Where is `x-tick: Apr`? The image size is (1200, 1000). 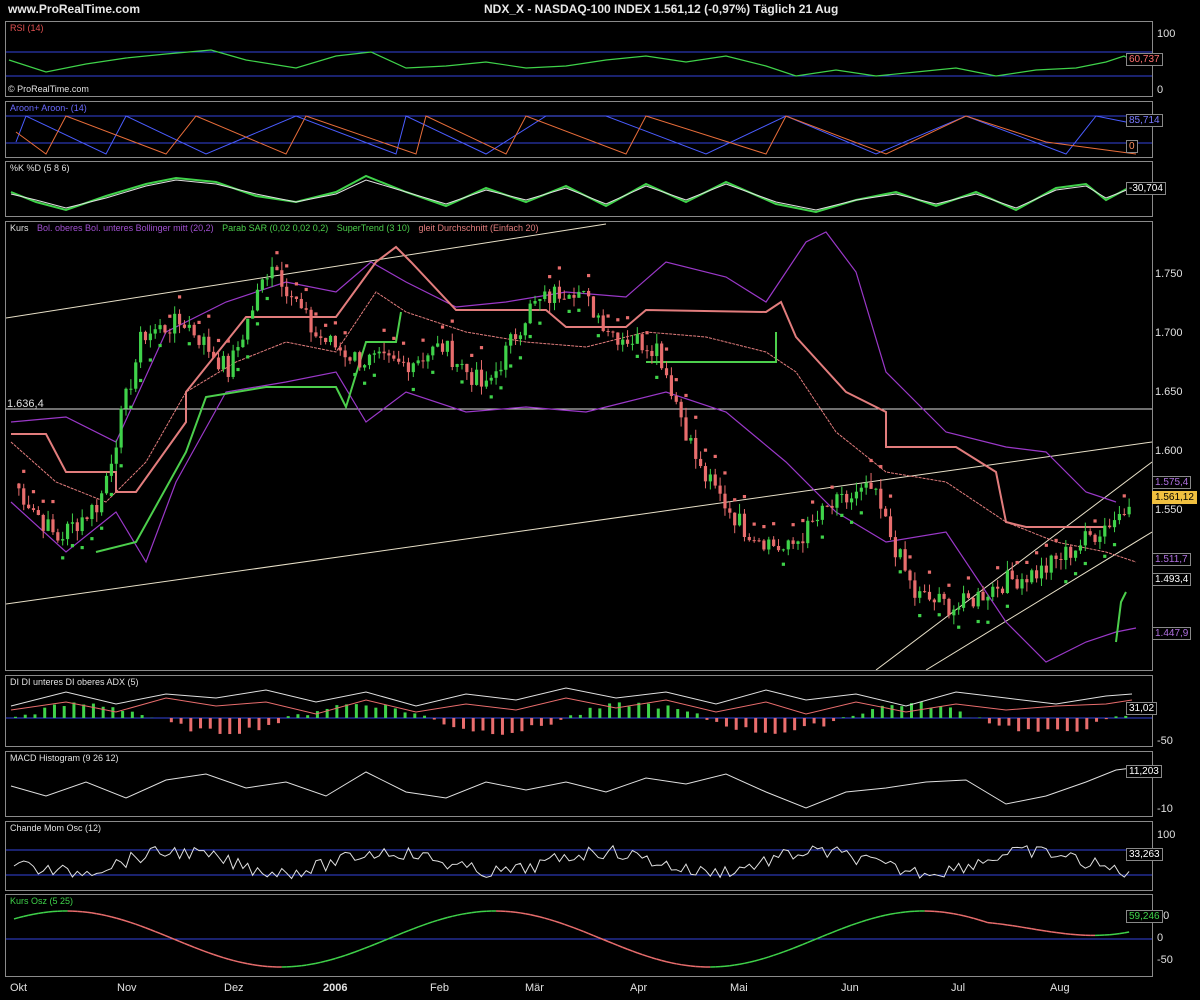 x-tick: Apr is located at coordinates (639, 988).